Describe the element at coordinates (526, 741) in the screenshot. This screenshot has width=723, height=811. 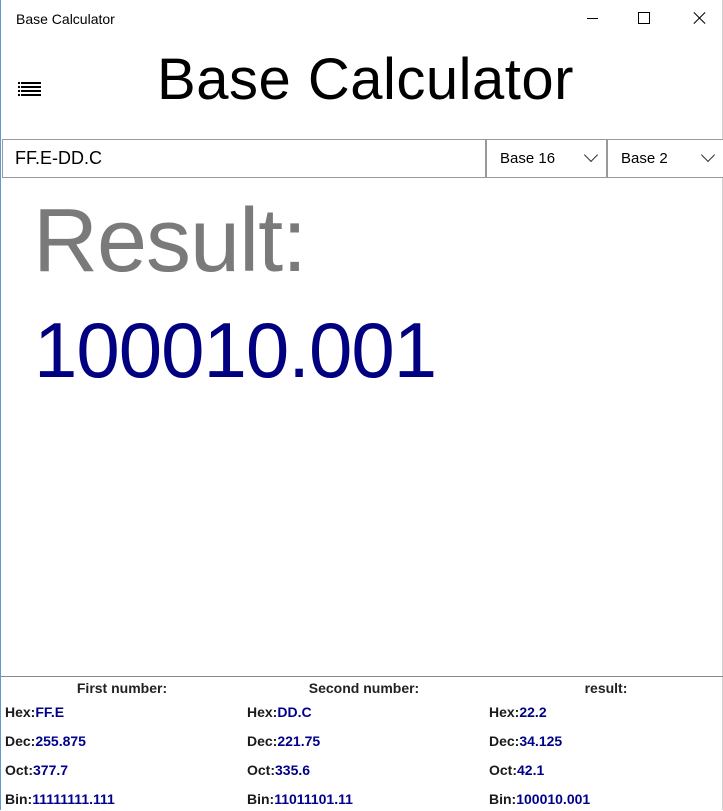
I see `dec-row: Dec:34.125` at that location.